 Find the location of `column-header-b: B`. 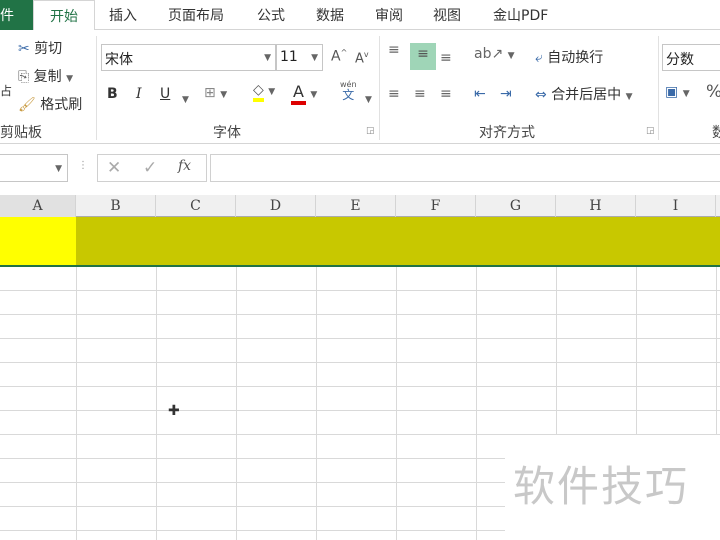

column-header-b: B is located at coordinates (116, 206).